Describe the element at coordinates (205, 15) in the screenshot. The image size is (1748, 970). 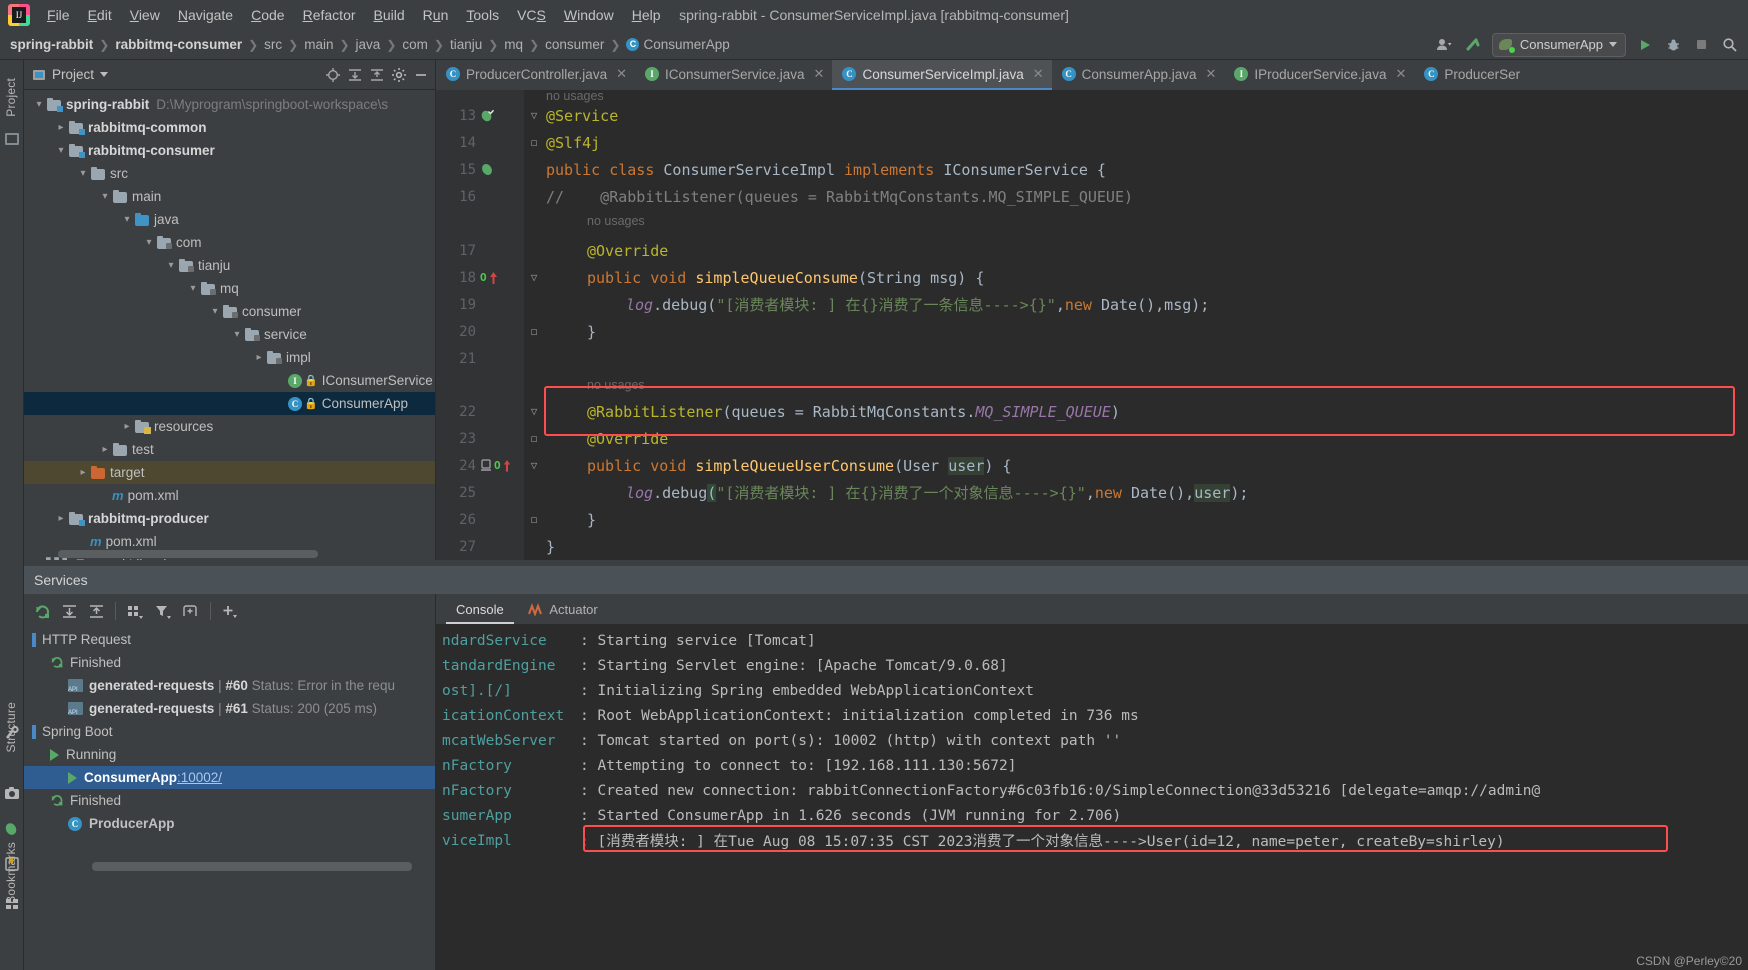
I see `menu-navigate: Navigate` at that location.